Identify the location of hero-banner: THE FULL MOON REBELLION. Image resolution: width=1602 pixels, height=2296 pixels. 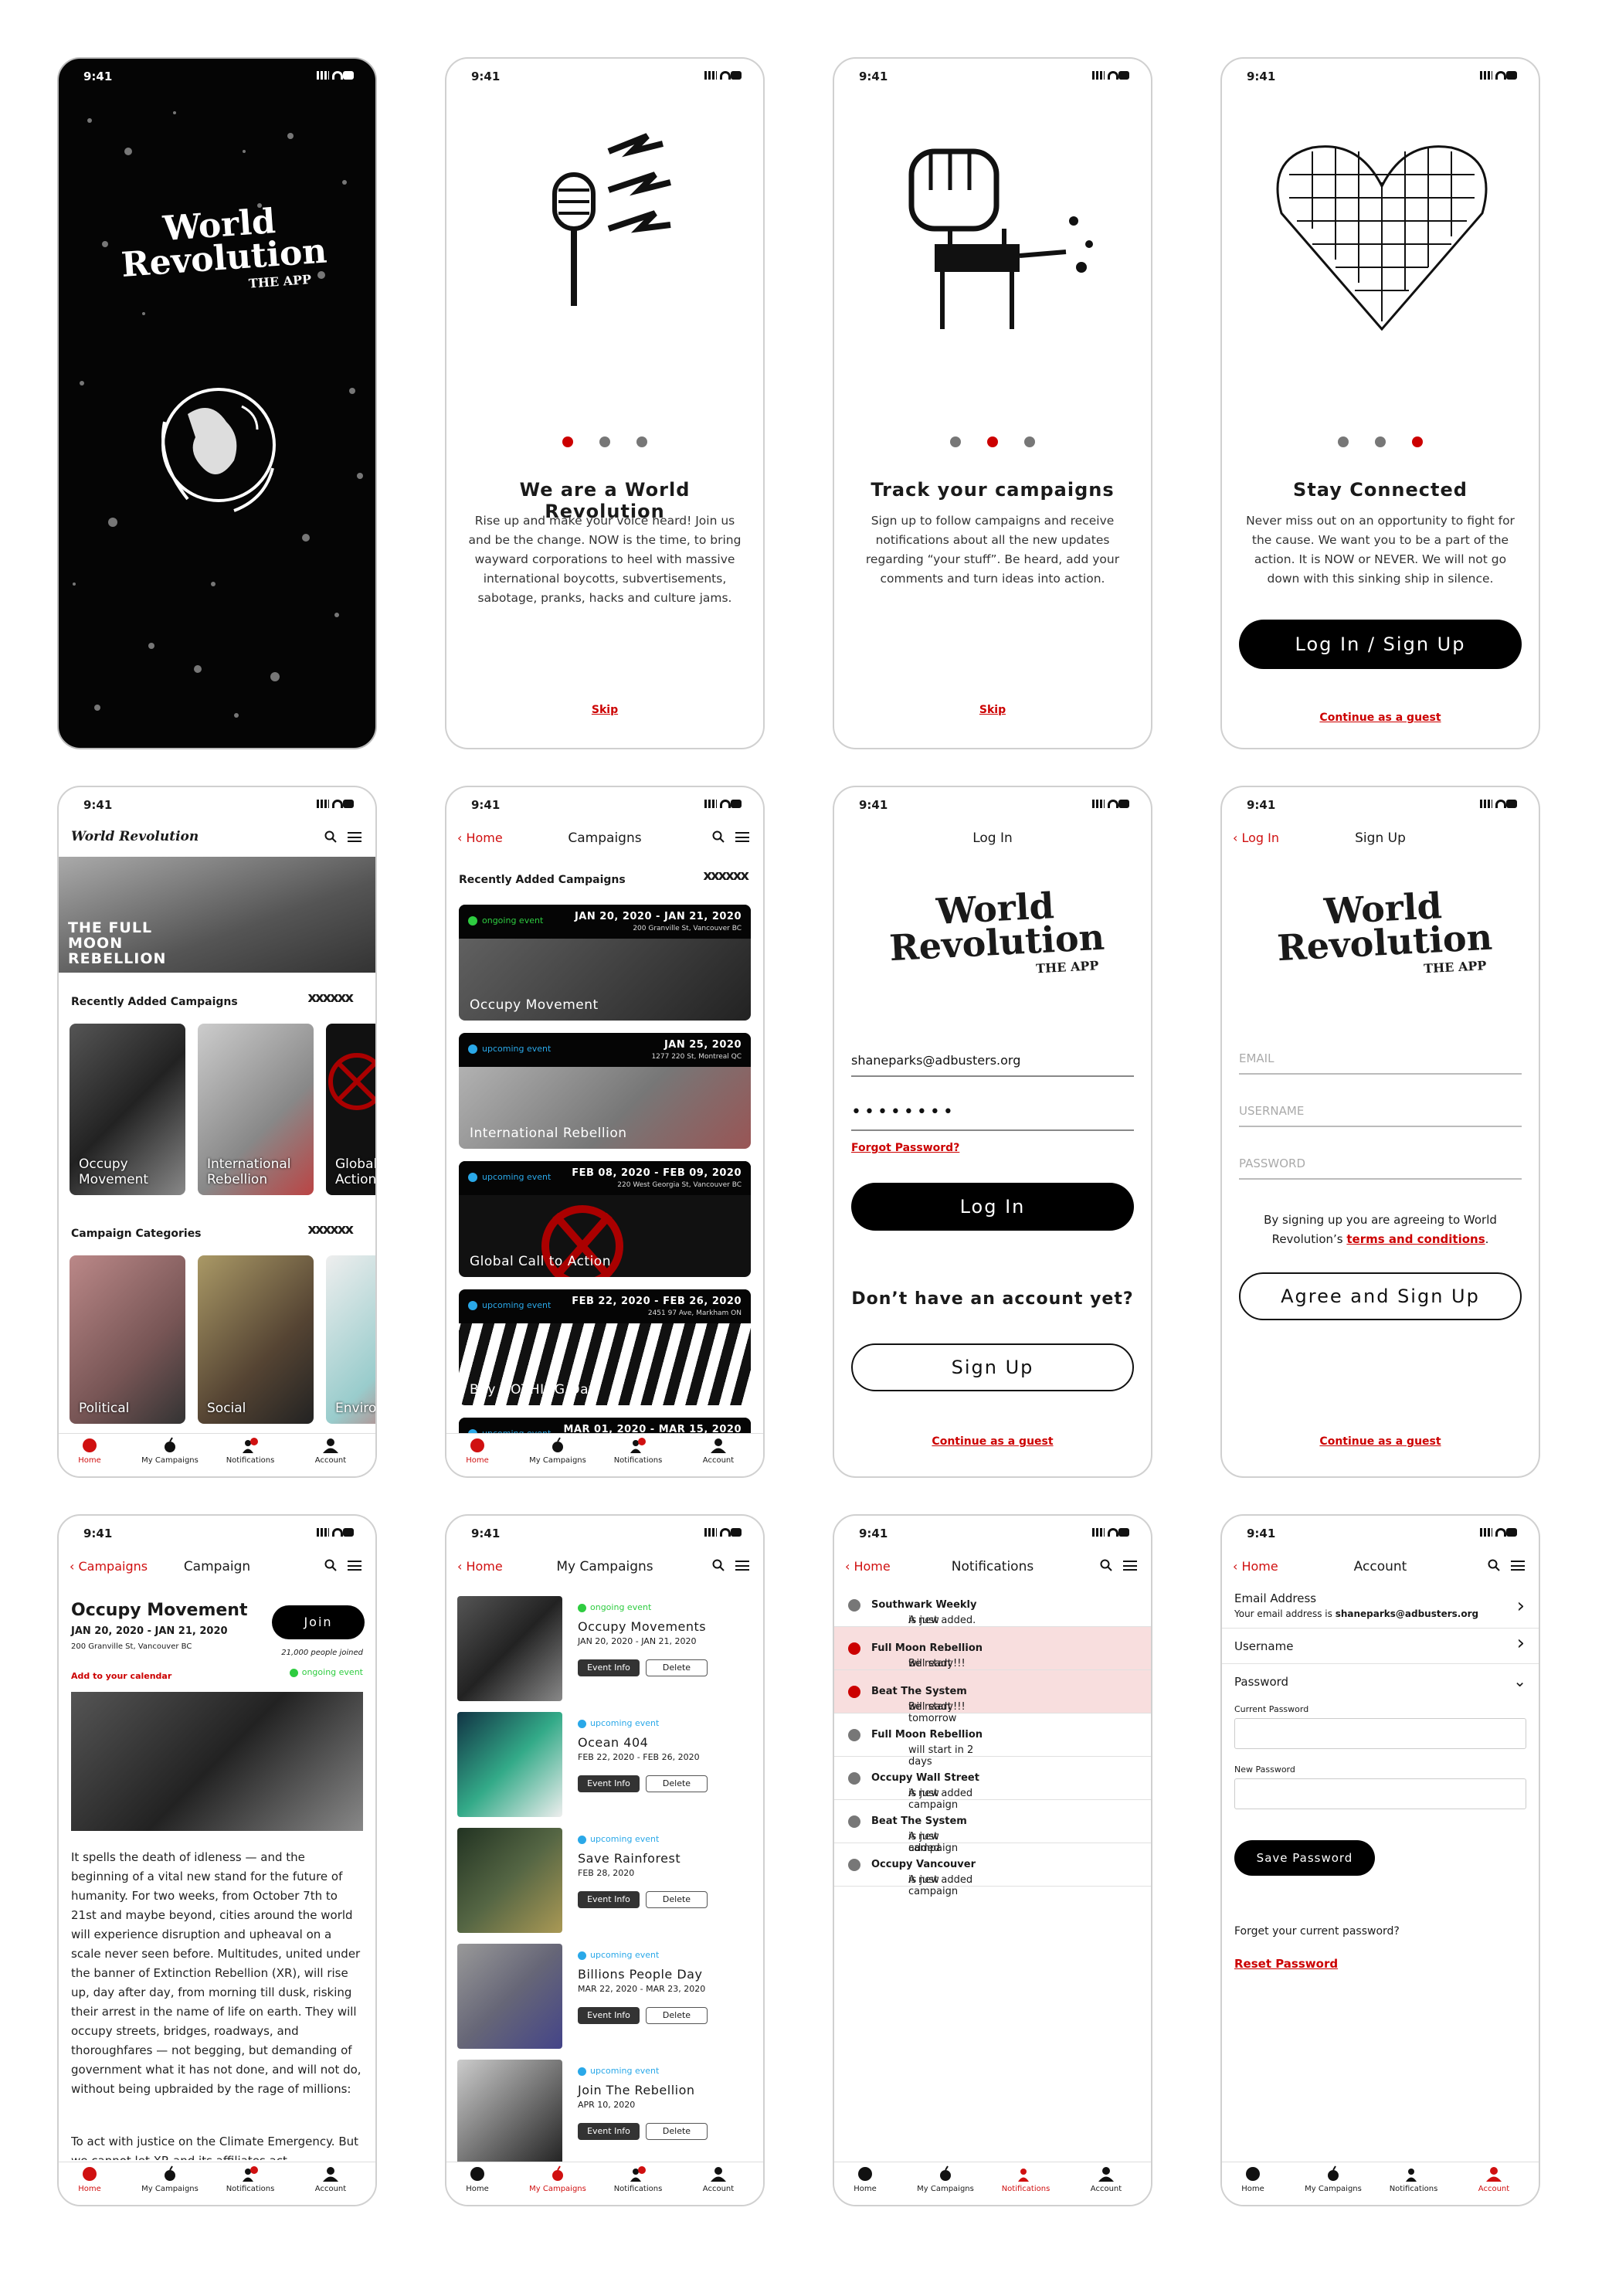
(217, 915).